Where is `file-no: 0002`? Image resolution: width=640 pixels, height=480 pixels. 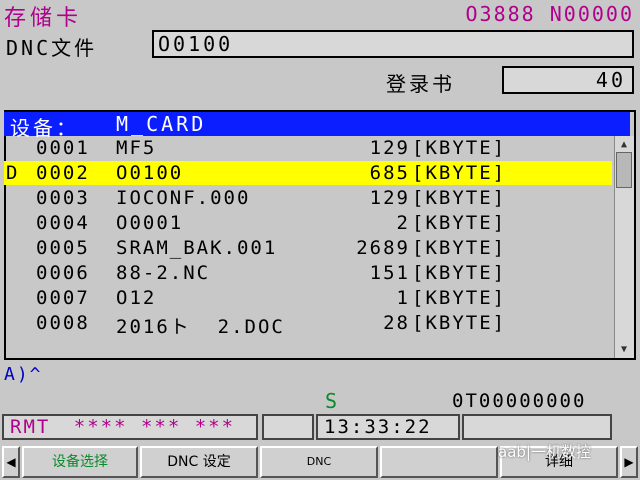 file-no: 0002 is located at coordinates (63, 173).